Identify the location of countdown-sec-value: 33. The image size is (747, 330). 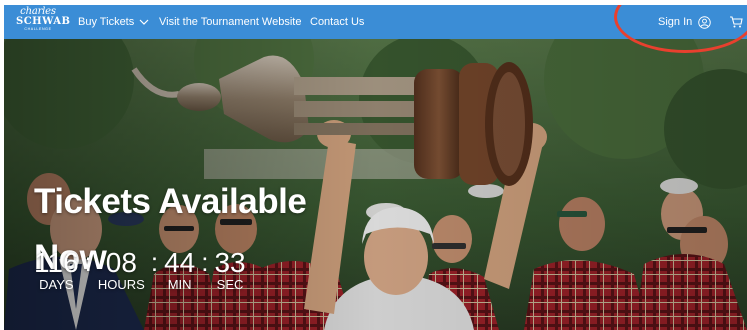
(230, 262).